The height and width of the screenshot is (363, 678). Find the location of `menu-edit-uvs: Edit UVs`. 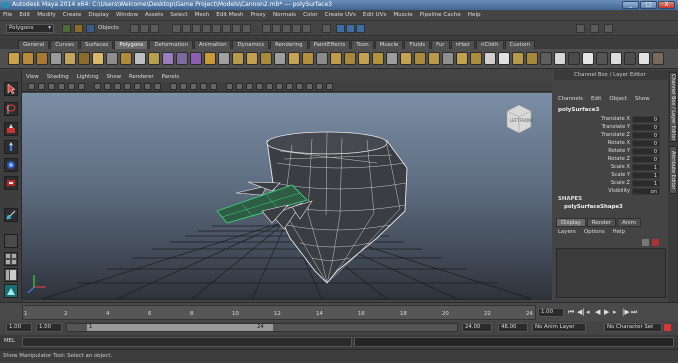

menu-edit-uvs: Edit UVs is located at coordinates (374, 15).